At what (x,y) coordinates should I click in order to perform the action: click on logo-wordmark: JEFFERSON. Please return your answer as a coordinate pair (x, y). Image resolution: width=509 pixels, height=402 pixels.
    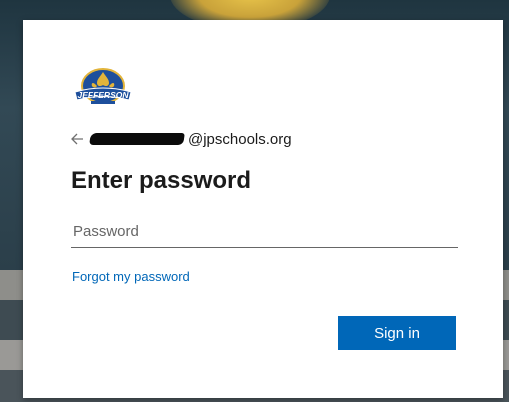
    Looking at the image, I should click on (103, 95).